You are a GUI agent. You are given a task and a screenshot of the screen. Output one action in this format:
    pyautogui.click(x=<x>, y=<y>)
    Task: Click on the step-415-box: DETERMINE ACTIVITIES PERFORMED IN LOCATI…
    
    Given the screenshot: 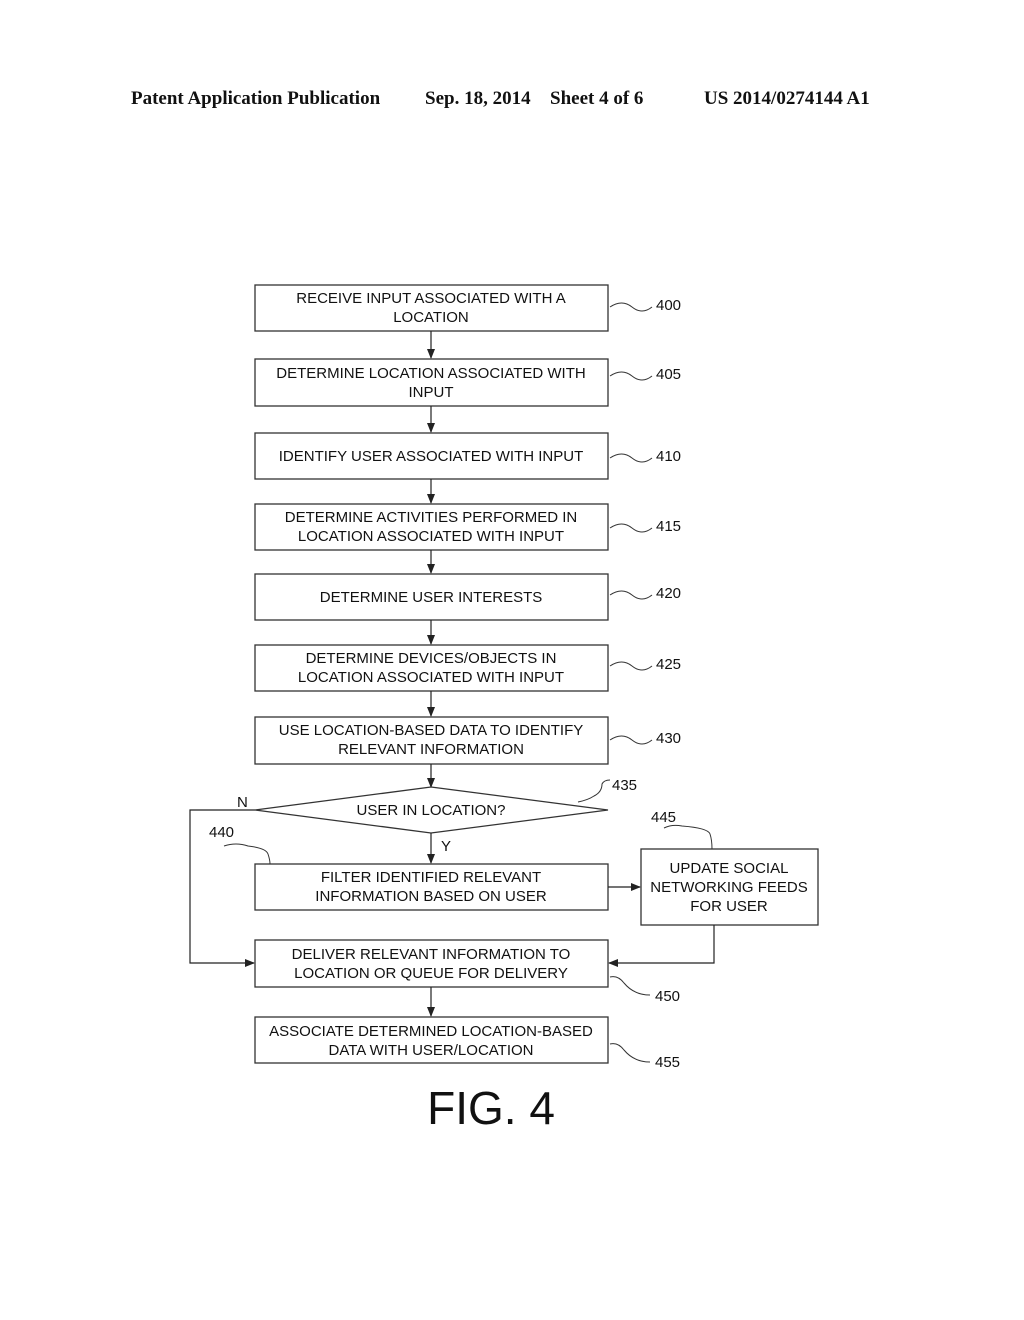 What is the action you would take?
    pyautogui.click(x=431, y=527)
    